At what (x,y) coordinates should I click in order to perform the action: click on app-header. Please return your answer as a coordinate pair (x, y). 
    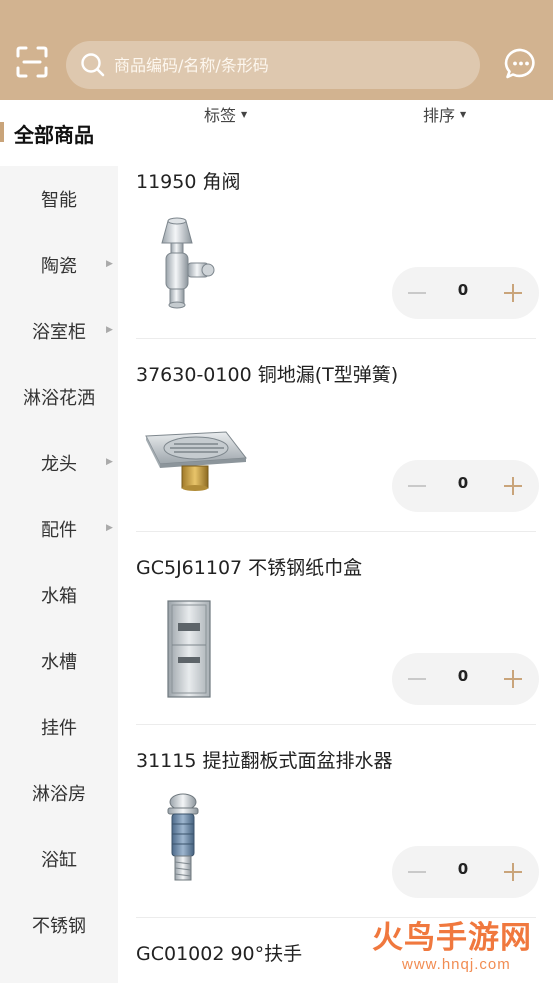
    Looking at the image, I should click on (276, 50).